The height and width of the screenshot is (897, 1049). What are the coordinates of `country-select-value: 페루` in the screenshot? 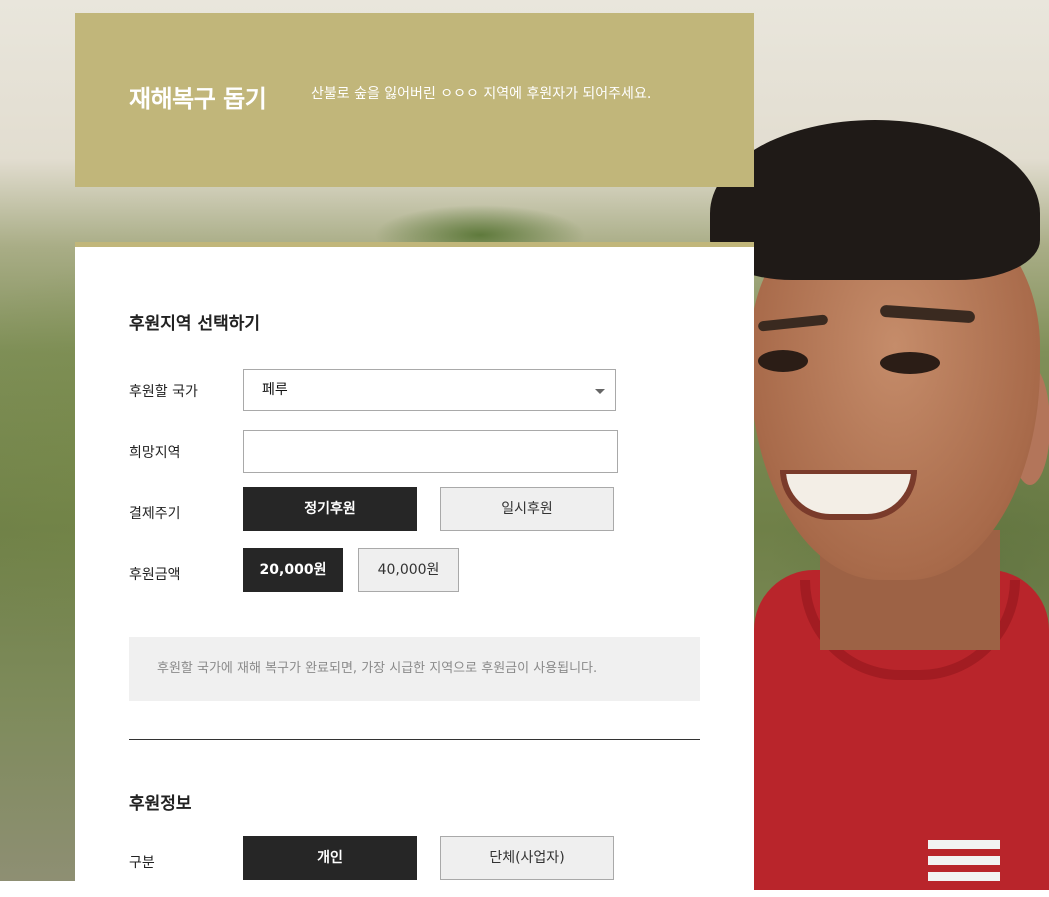 It's located at (275, 390).